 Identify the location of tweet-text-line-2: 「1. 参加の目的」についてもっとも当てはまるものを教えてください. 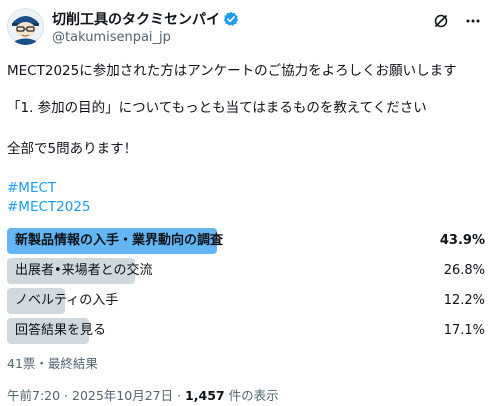
(217, 108).